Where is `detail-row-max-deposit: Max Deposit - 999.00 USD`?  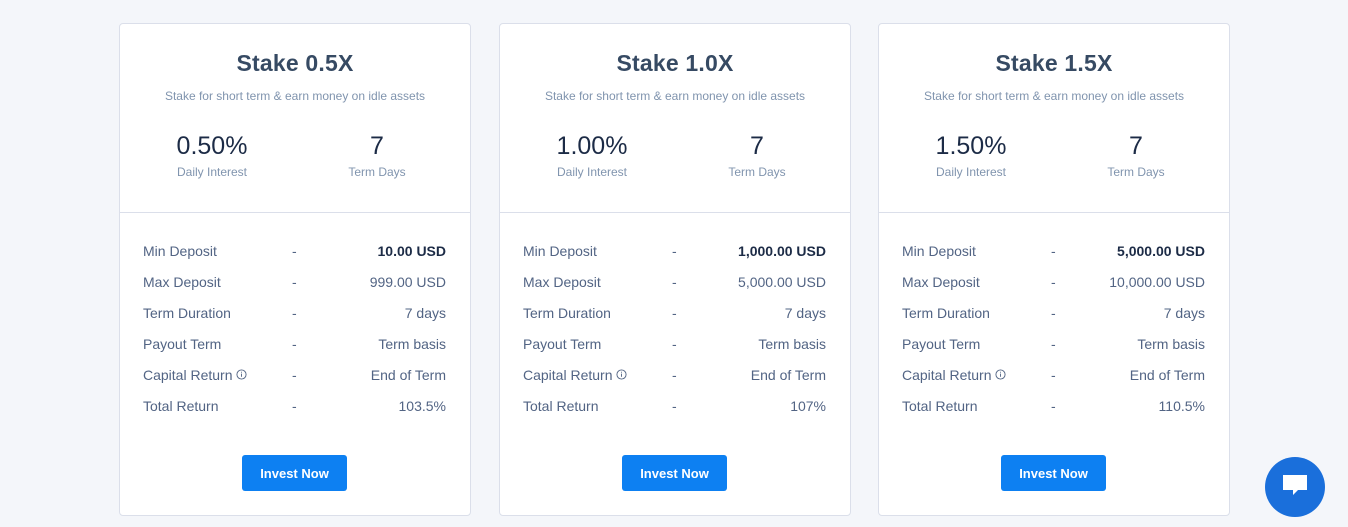
detail-row-max-deposit: Max Deposit - 999.00 USD is located at coordinates (295, 287).